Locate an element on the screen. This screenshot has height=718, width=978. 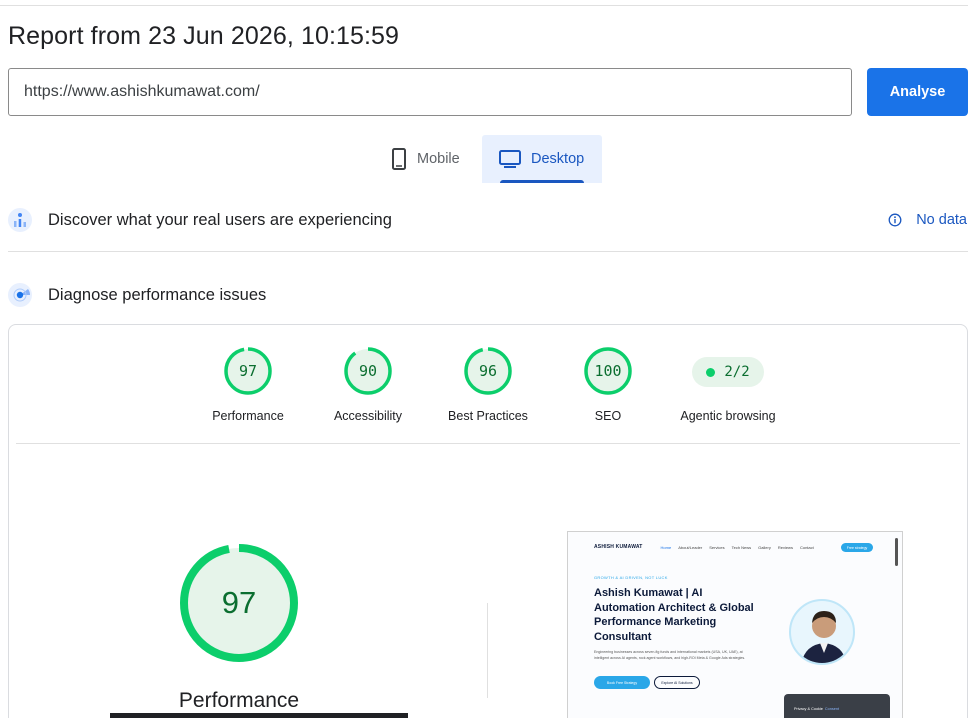
tab-mobile-label: Mobile is located at coordinates (438, 159).